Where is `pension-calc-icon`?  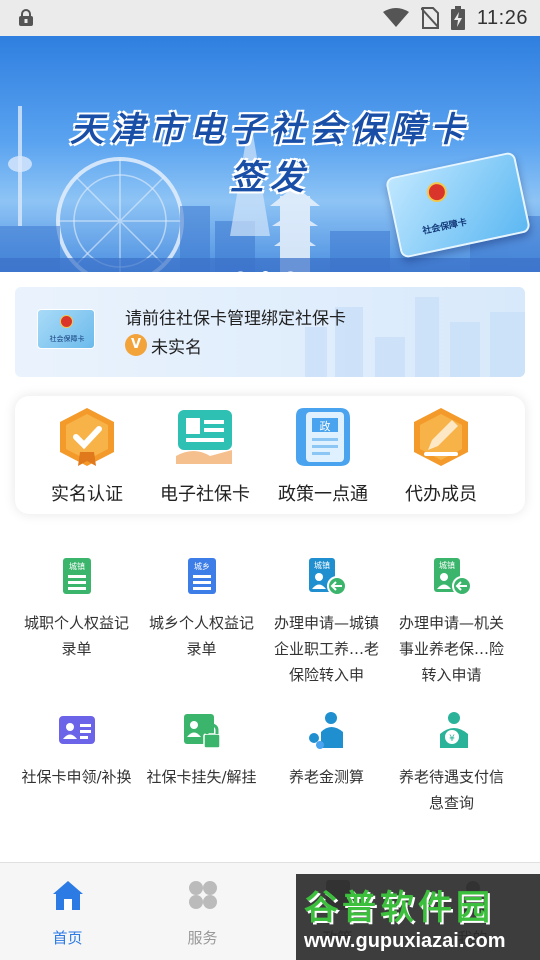 pension-calc-icon is located at coordinates (325, 730).